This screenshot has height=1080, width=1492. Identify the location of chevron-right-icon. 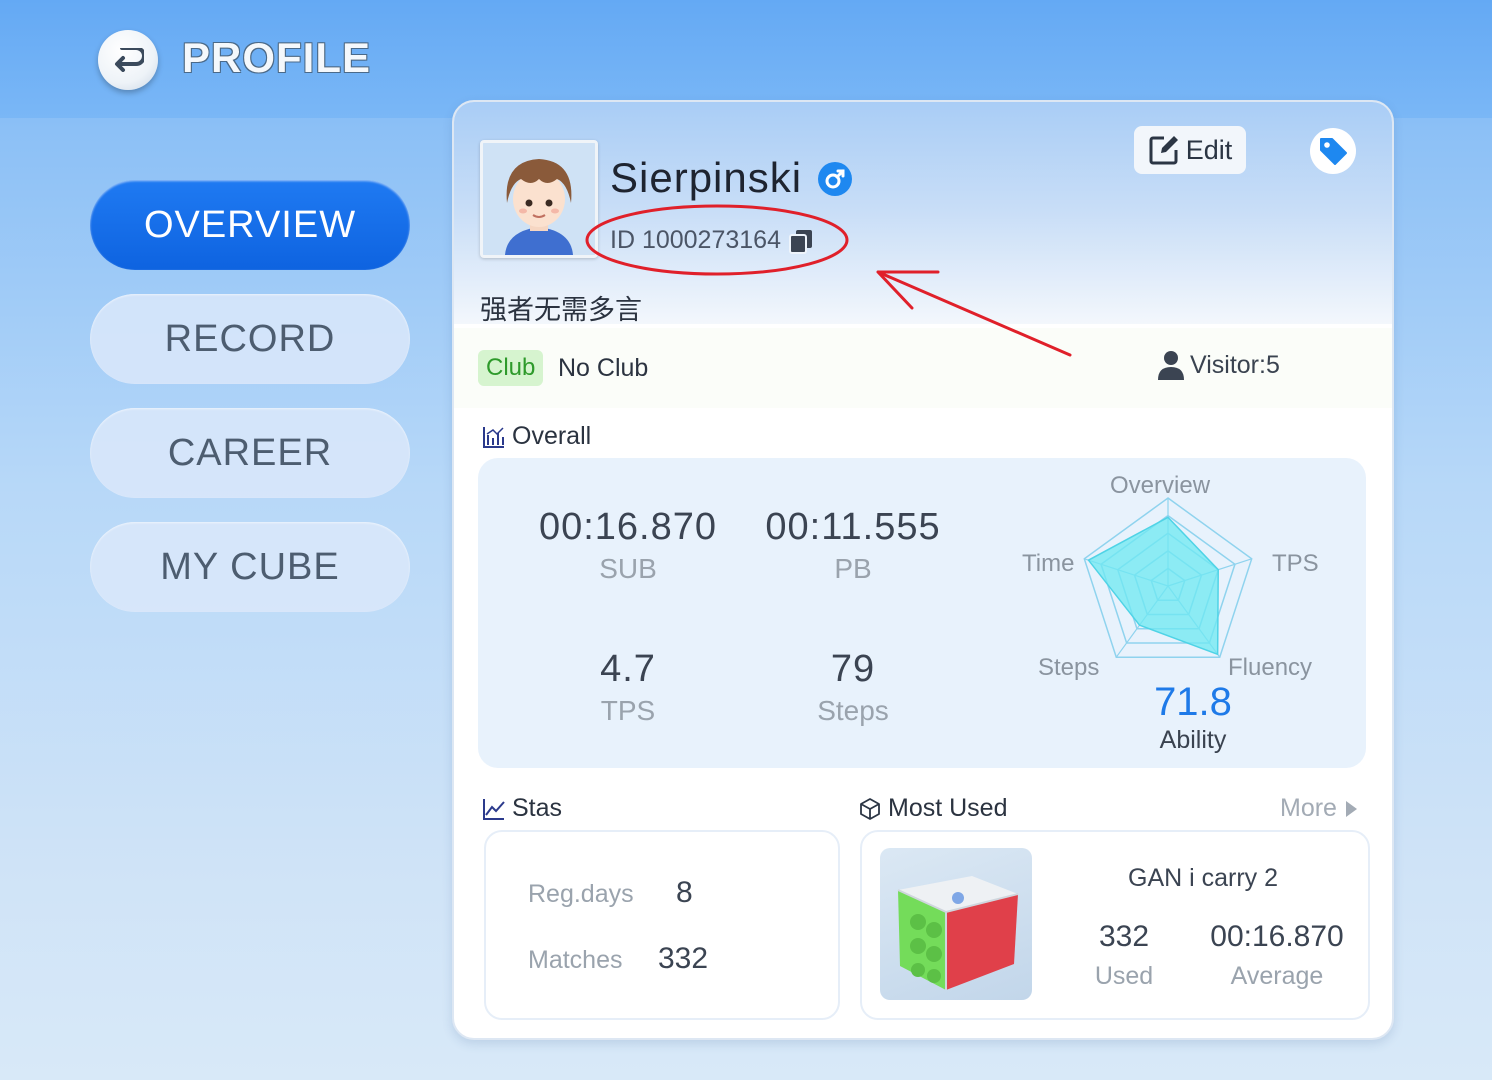
(1351, 808).